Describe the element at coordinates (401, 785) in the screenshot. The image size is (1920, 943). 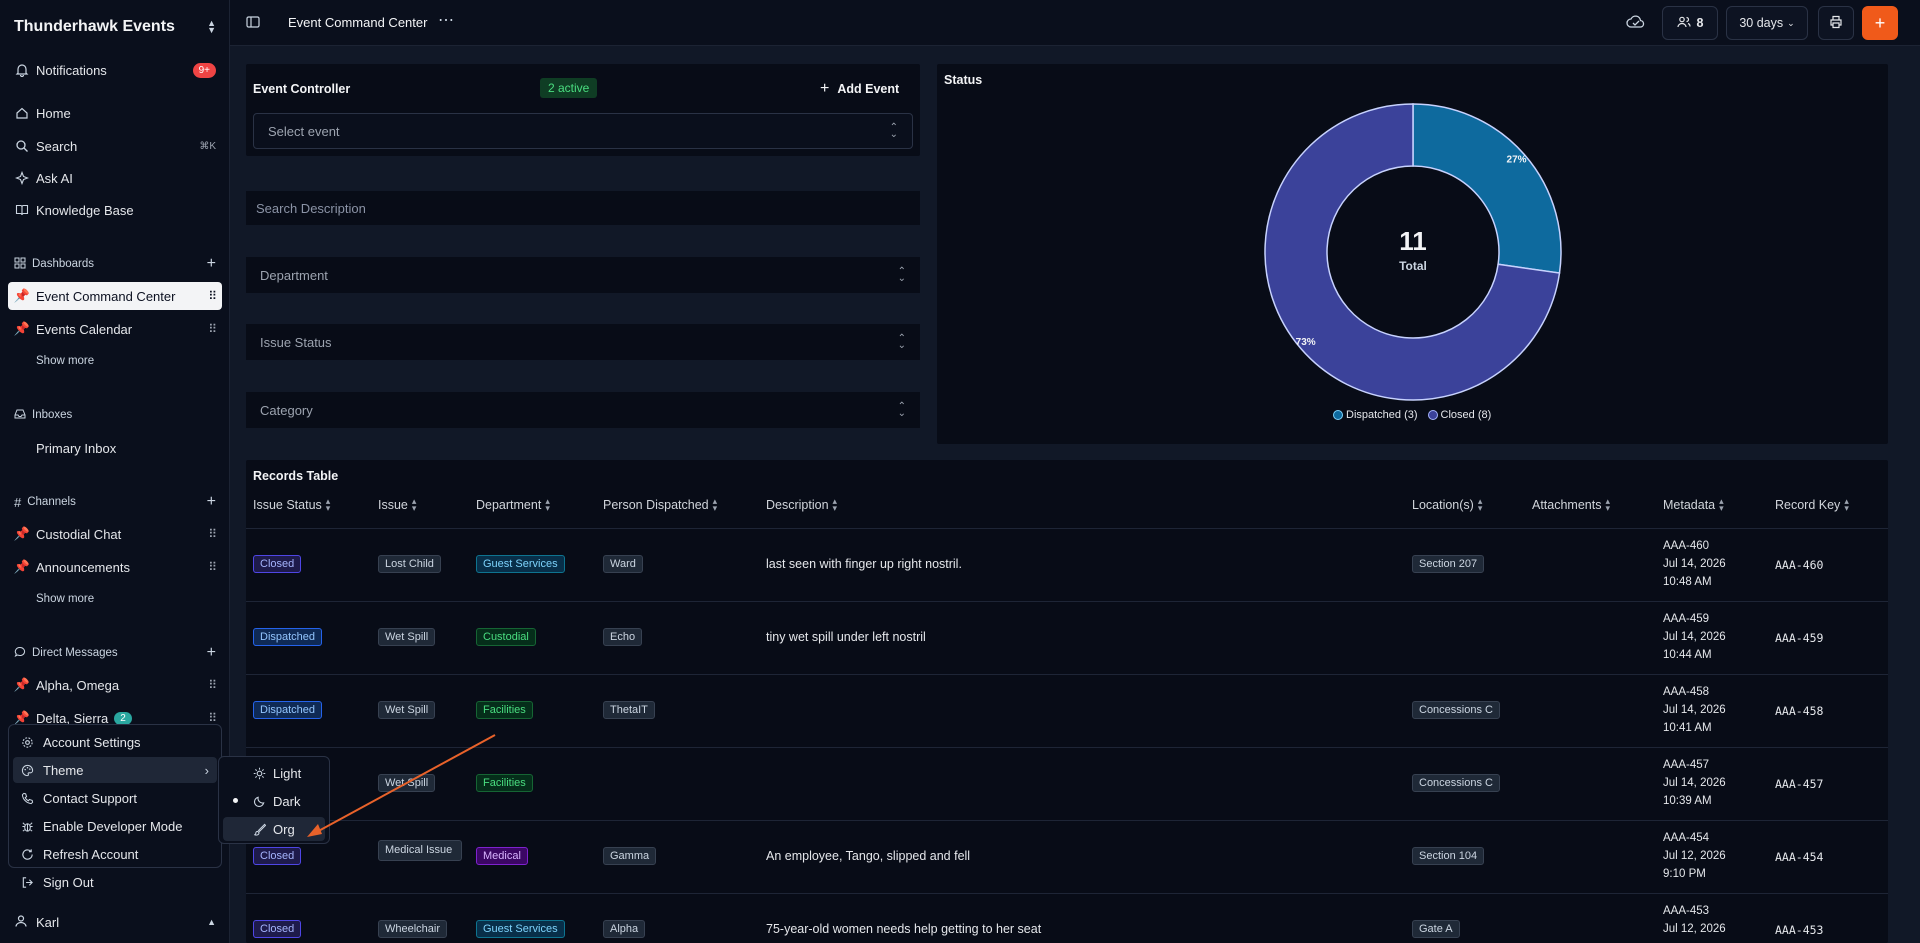
I see `annotation-arrow` at that location.